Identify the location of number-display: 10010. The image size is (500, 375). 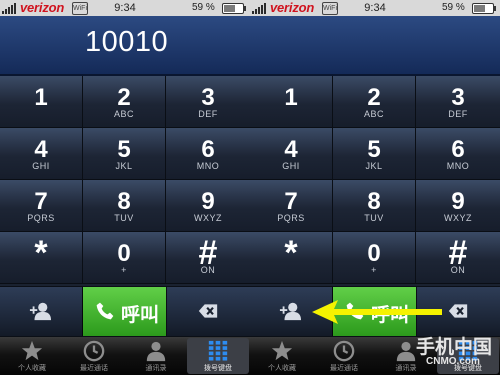
(125, 46).